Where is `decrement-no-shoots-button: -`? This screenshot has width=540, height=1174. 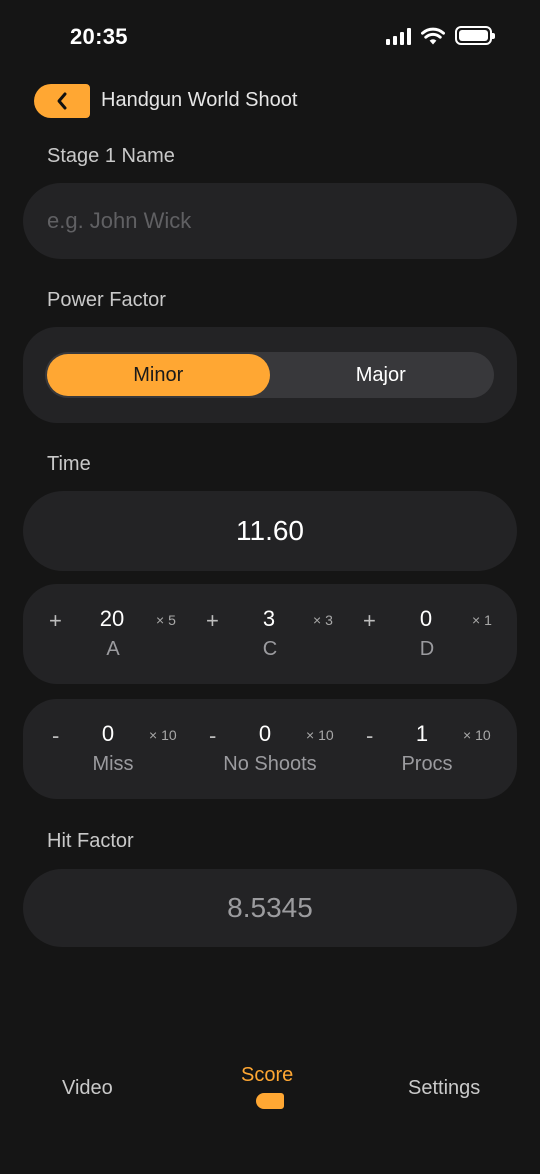 decrement-no-shoots-button: - is located at coordinates (212, 736).